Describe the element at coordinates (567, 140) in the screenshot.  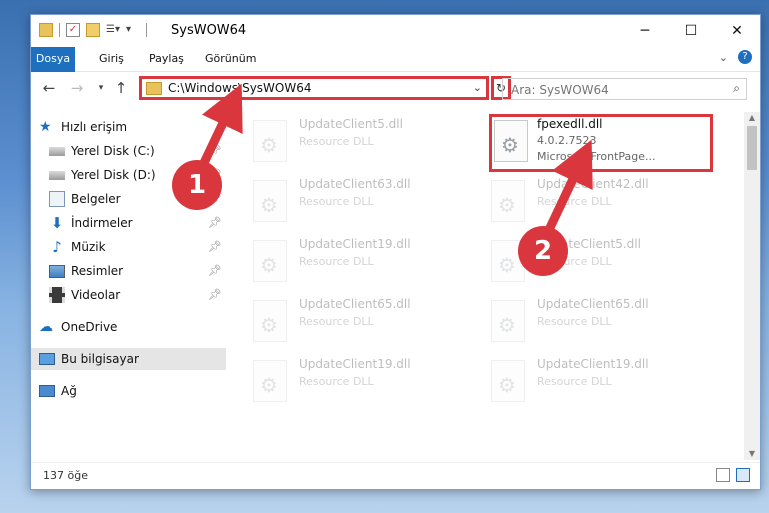
I see `file-version: 4.0.2.7523` at that location.